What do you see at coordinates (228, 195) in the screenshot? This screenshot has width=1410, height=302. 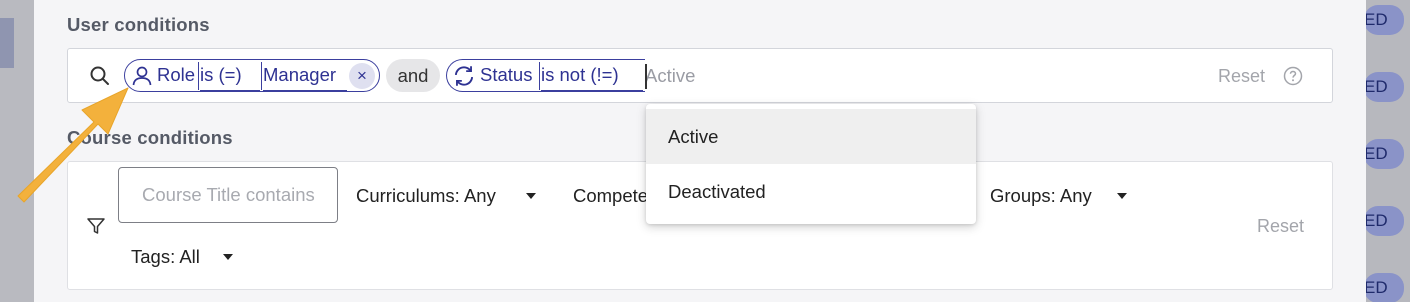 I see `course-title-input` at bounding box center [228, 195].